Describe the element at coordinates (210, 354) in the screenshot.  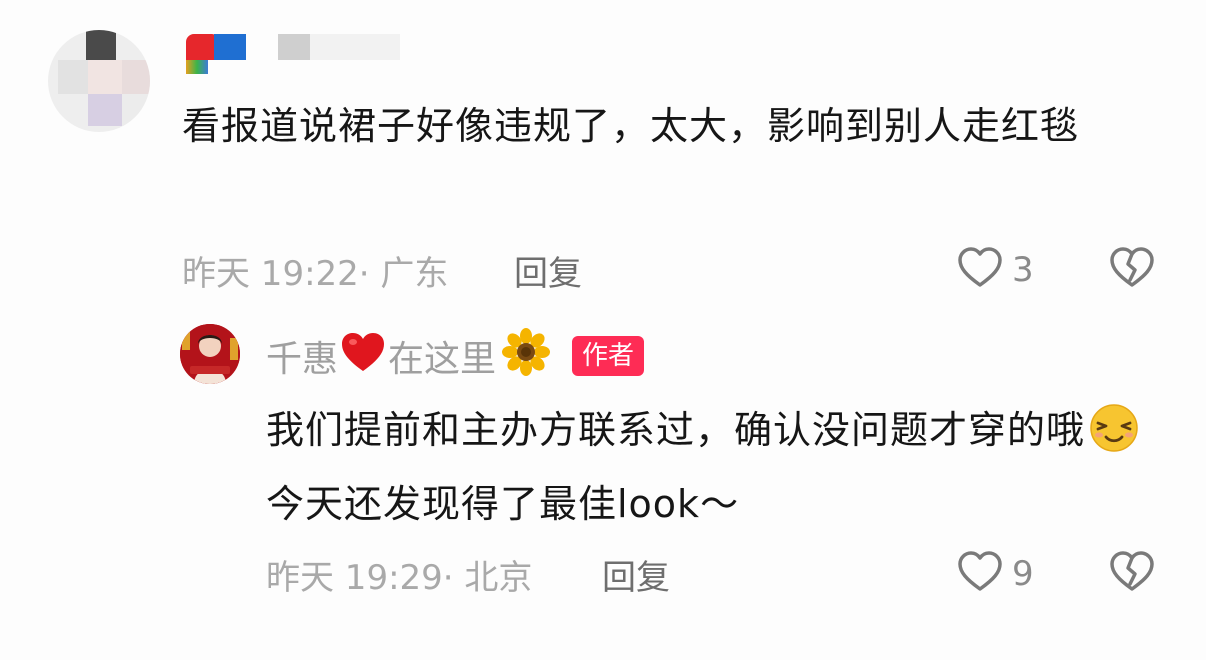
I see `author-avatar` at that location.